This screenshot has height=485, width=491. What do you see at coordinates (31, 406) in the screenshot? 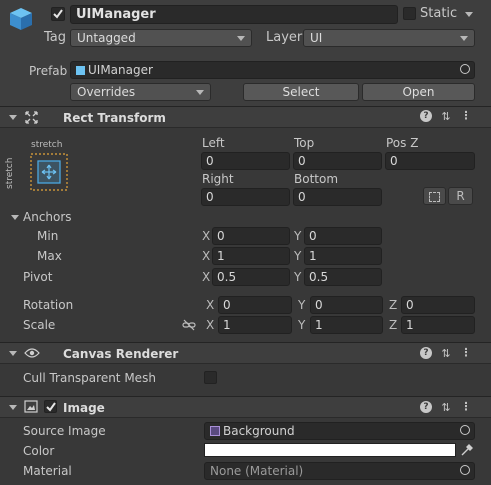
I see `image-icon` at bounding box center [31, 406].